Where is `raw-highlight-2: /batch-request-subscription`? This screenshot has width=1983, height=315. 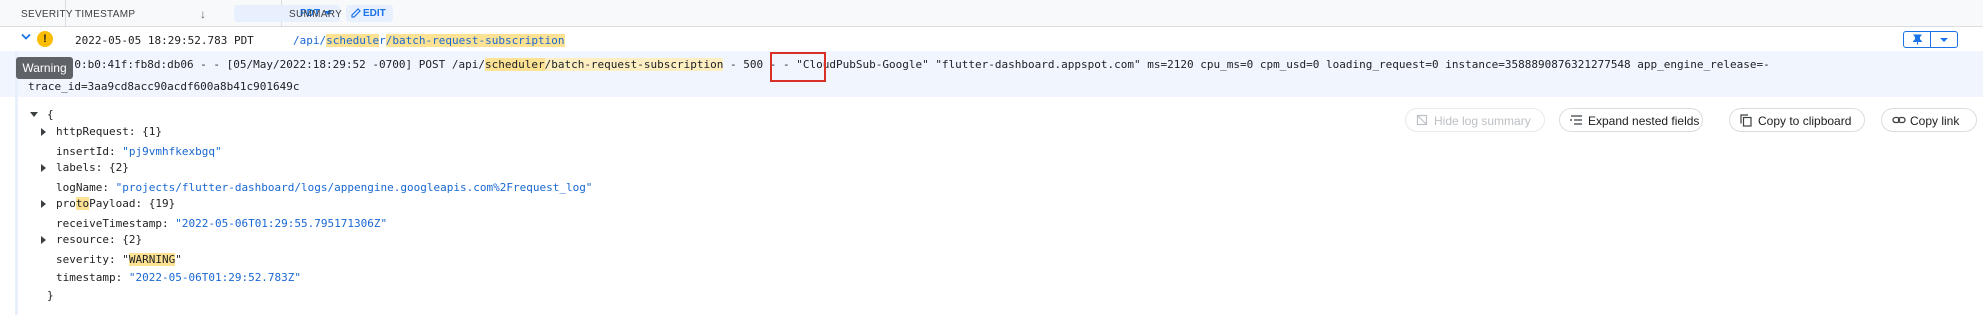
raw-highlight-2: /batch-request-subscription is located at coordinates (634, 64).